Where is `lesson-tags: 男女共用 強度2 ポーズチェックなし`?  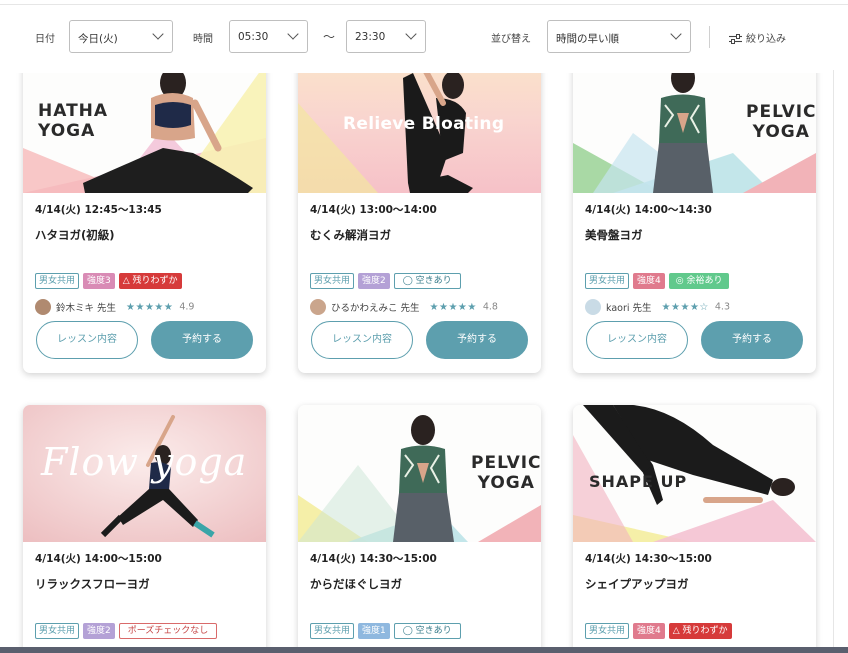 lesson-tags: 男女共用 強度2 ポーズチェックなし is located at coordinates (128, 631).